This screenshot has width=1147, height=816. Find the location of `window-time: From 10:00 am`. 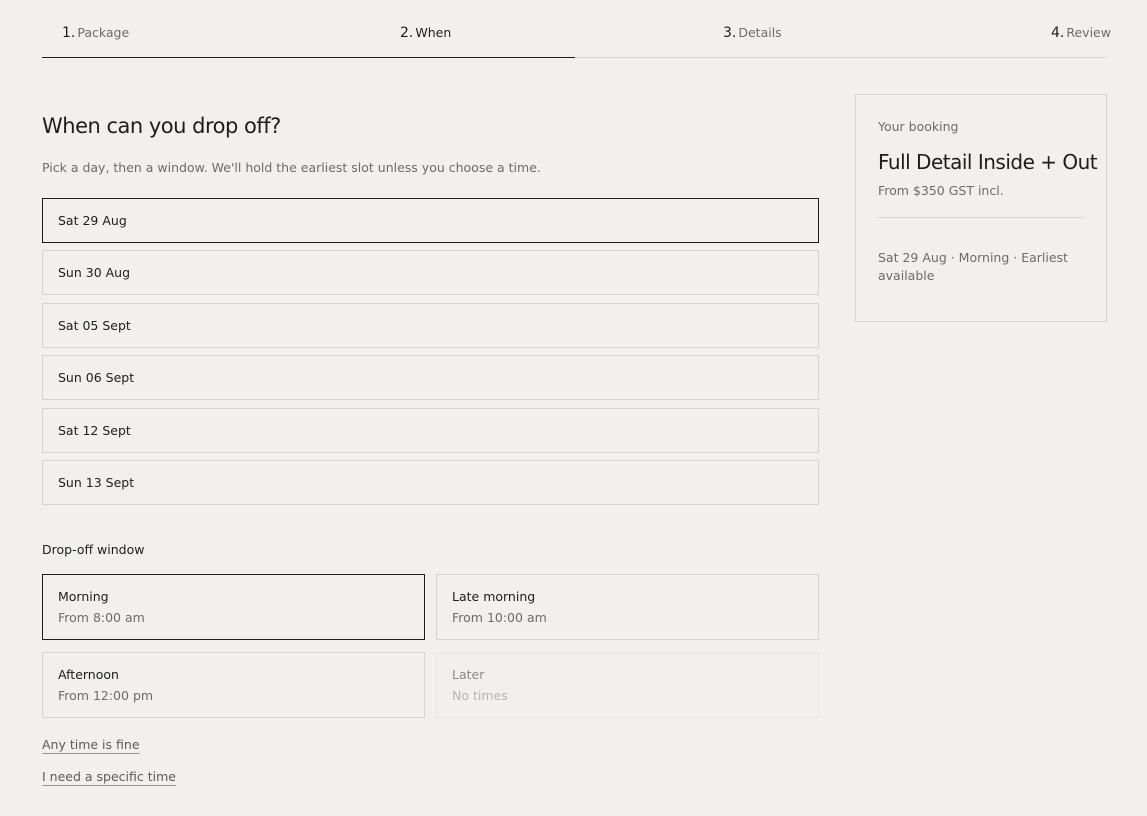

window-time: From 10:00 am is located at coordinates (499, 617).